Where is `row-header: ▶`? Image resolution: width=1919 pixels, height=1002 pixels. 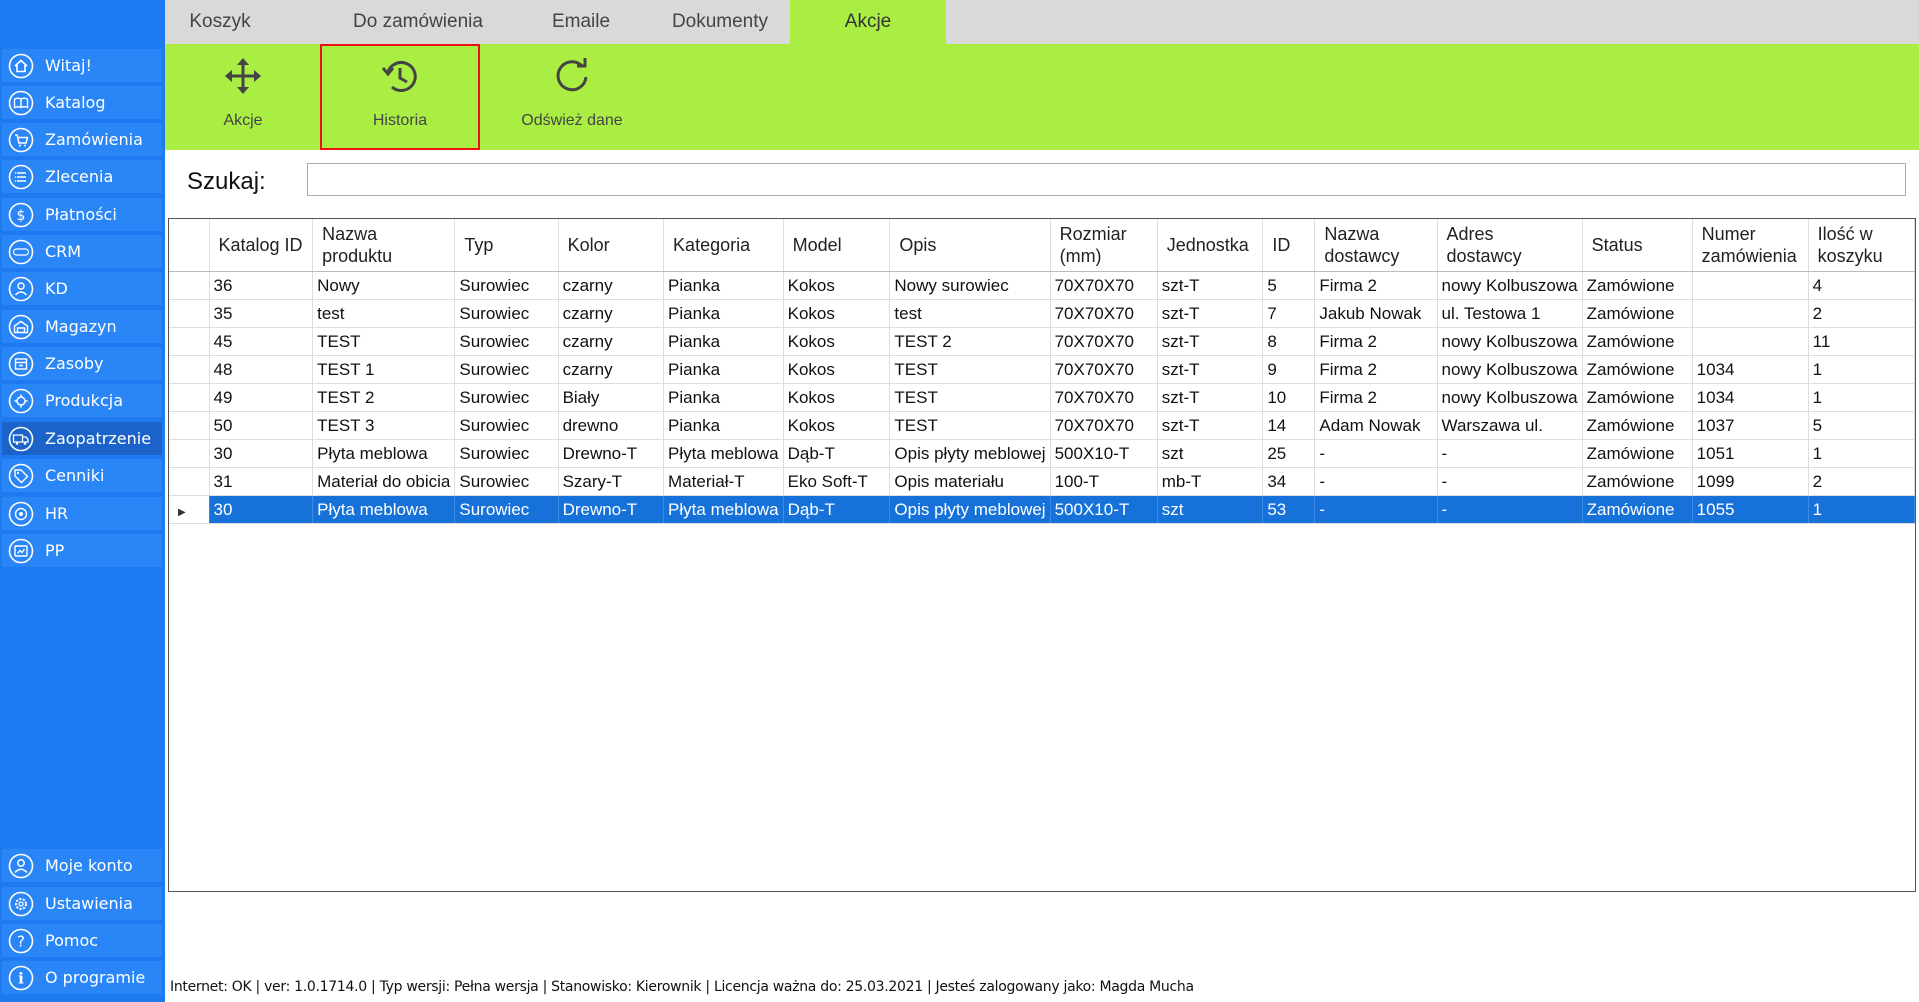 row-header: ▶ is located at coordinates (189, 509).